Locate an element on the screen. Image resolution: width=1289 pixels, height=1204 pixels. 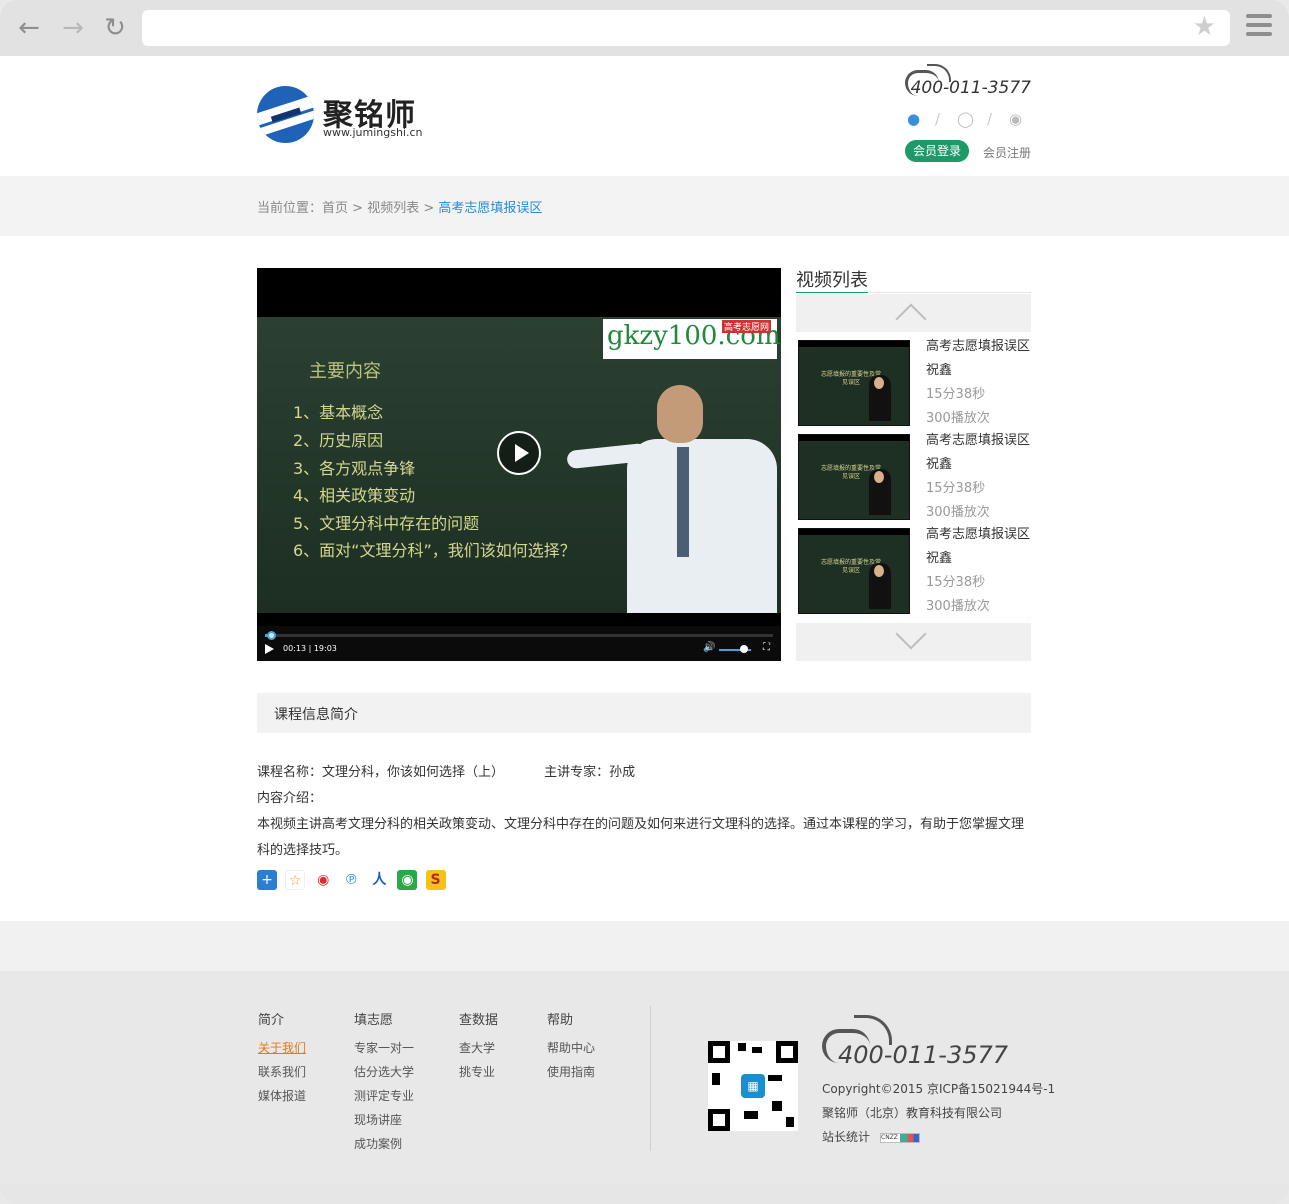
footer-link: 媒体报道 is located at coordinates (282, 1099).